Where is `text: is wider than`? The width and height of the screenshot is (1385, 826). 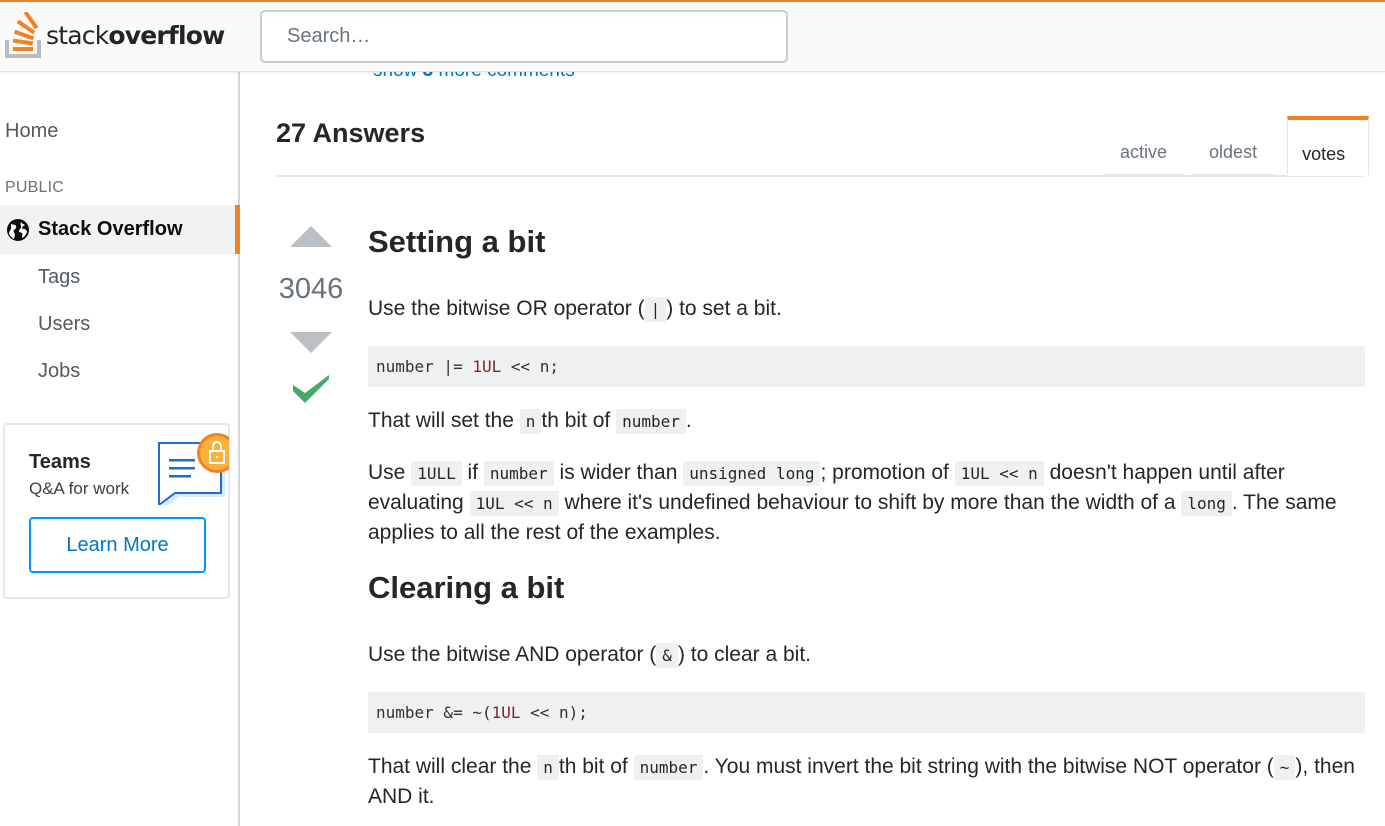
text: is wider than is located at coordinates (618, 472).